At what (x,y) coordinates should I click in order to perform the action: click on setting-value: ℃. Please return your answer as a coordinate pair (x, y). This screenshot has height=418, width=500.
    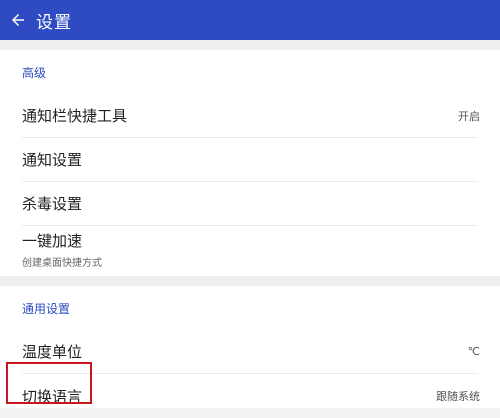
    Looking at the image, I should click on (473, 351).